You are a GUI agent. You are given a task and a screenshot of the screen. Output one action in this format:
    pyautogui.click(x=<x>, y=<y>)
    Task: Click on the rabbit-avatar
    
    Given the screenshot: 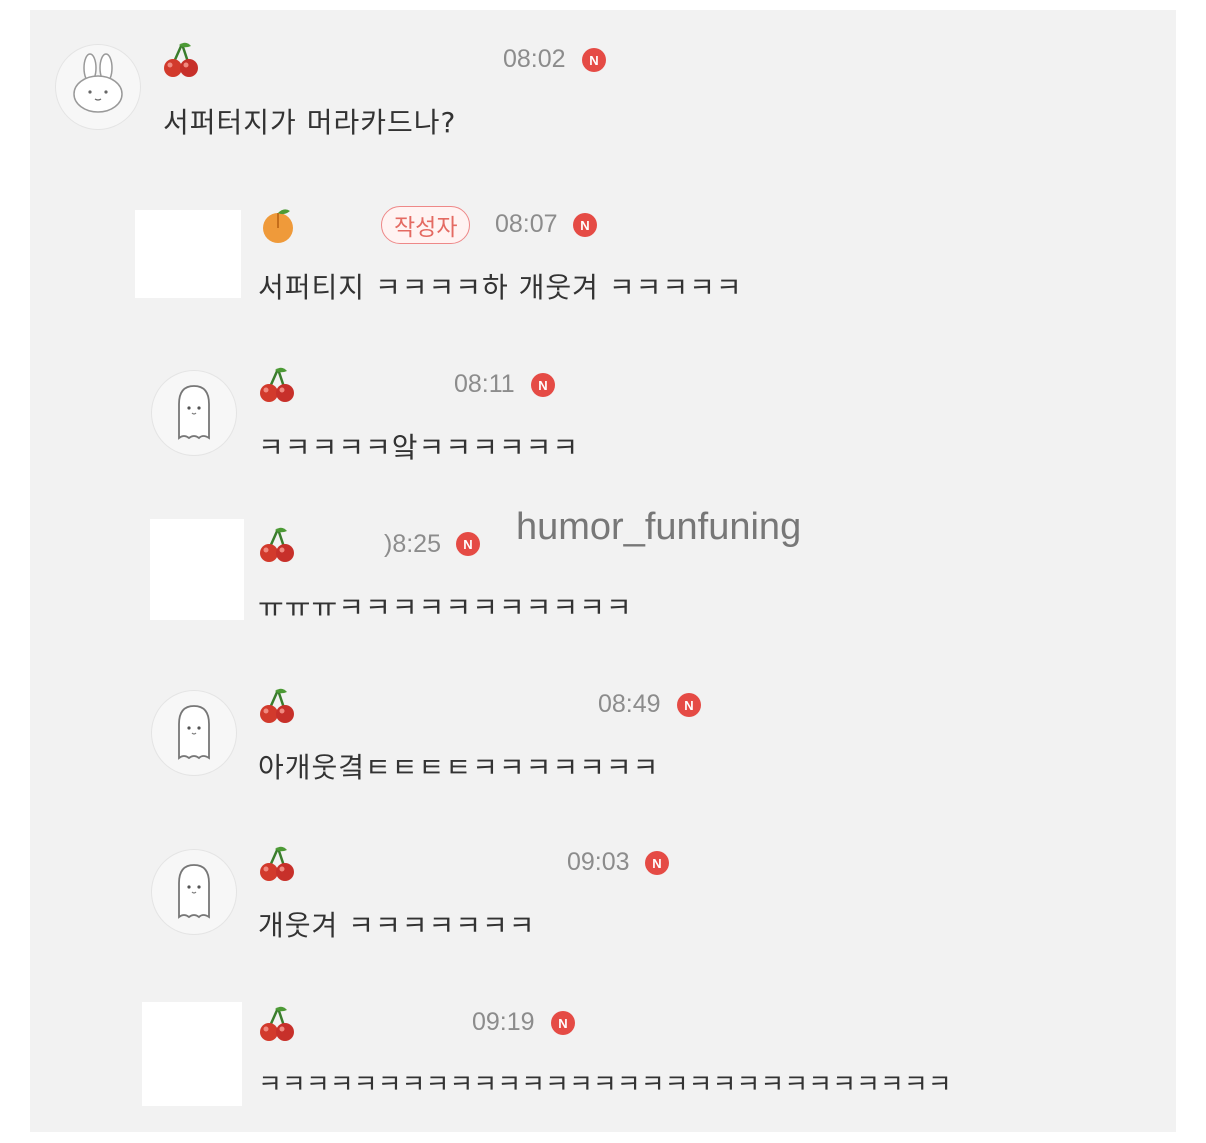 What is the action you would take?
    pyautogui.click(x=98, y=87)
    